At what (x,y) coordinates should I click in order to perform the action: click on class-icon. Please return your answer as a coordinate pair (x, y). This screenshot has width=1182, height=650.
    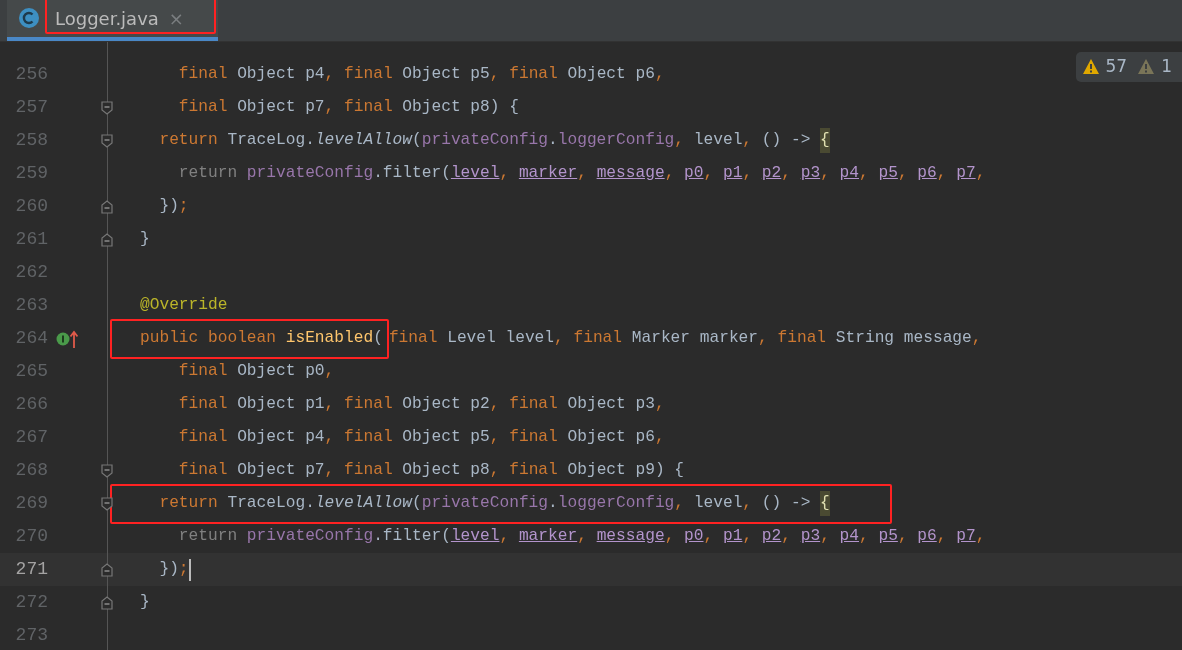
    Looking at the image, I should click on (29, 18).